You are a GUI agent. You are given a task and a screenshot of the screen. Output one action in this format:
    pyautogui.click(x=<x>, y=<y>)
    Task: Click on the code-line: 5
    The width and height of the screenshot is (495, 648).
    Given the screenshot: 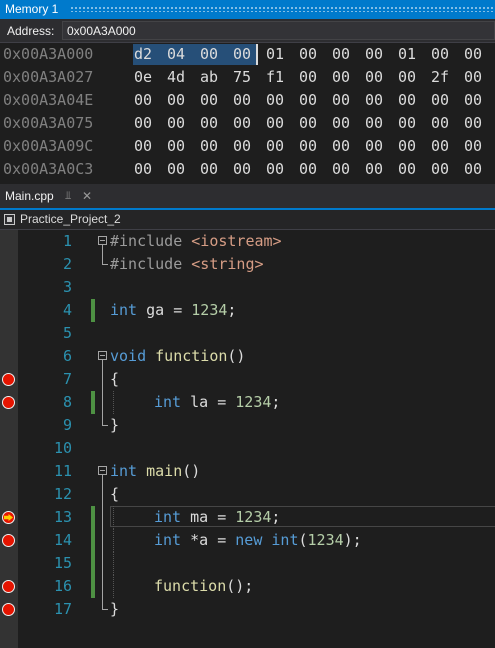 What is the action you would take?
    pyautogui.click(x=247, y=333)
    